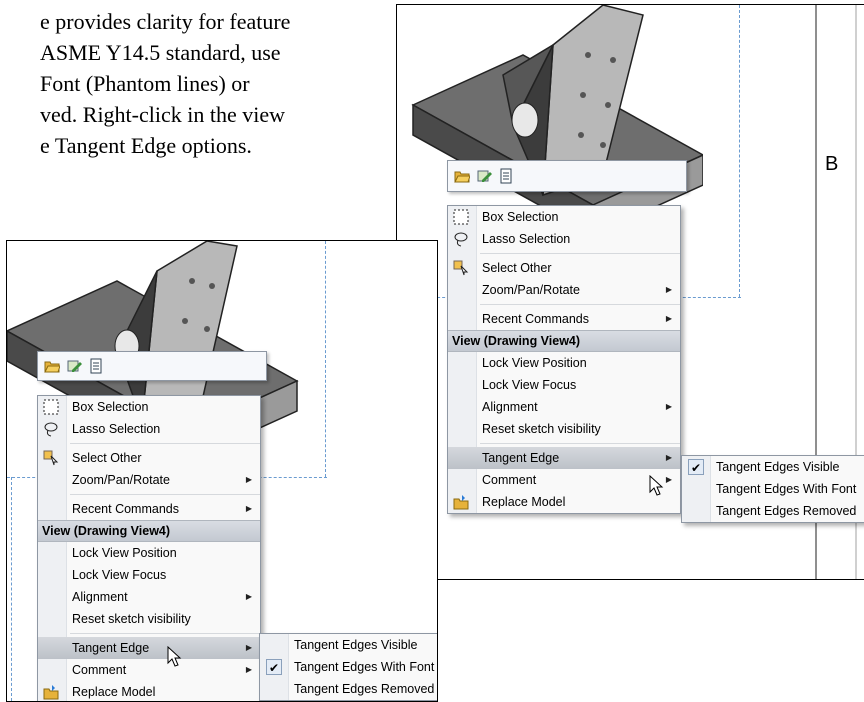 Image resolution: width=864 pixels, height=702 pixels. What do you see at coordinates (162, 114) in the screenshot?
I see `intro-line-4: ved. Right-click in the view` at bounding box center [162, 114].